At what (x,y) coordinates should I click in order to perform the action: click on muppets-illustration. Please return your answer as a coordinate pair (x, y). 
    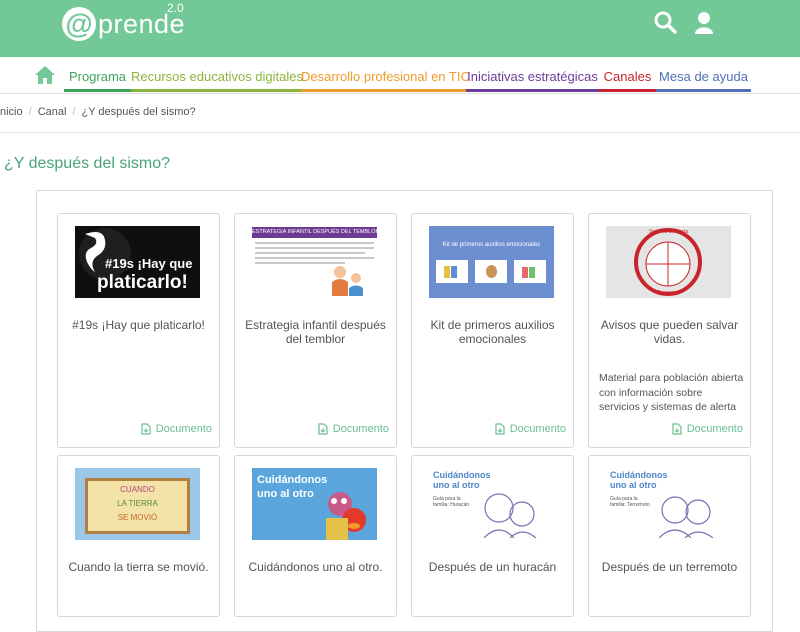
    Looking at the image, I should click on (346, 516).